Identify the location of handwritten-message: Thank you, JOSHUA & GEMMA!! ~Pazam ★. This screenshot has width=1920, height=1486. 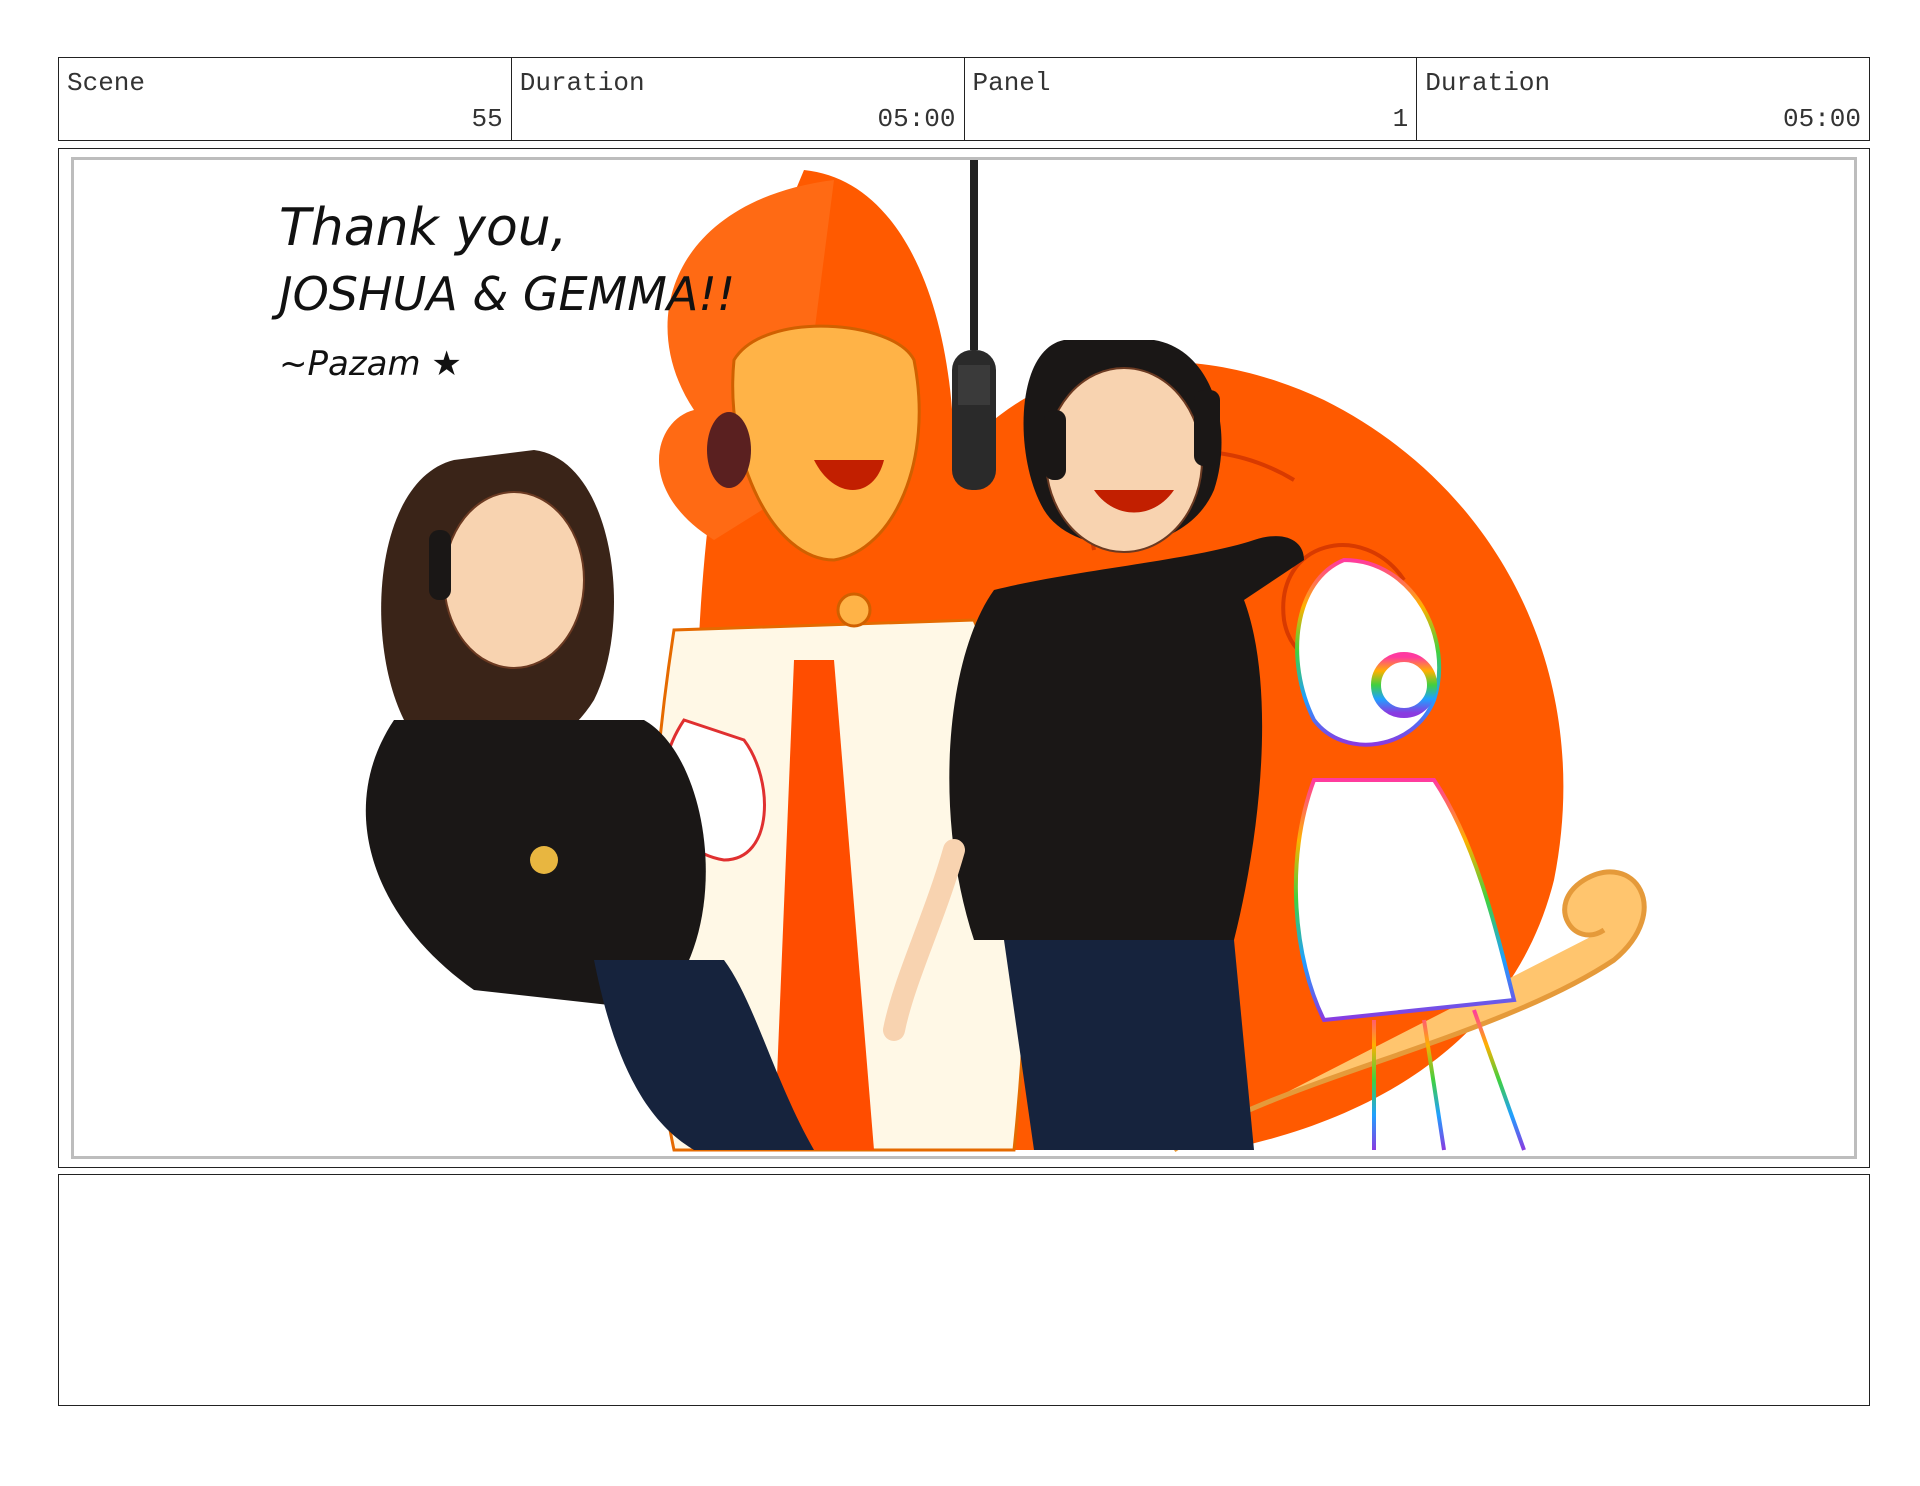
(503, 291).